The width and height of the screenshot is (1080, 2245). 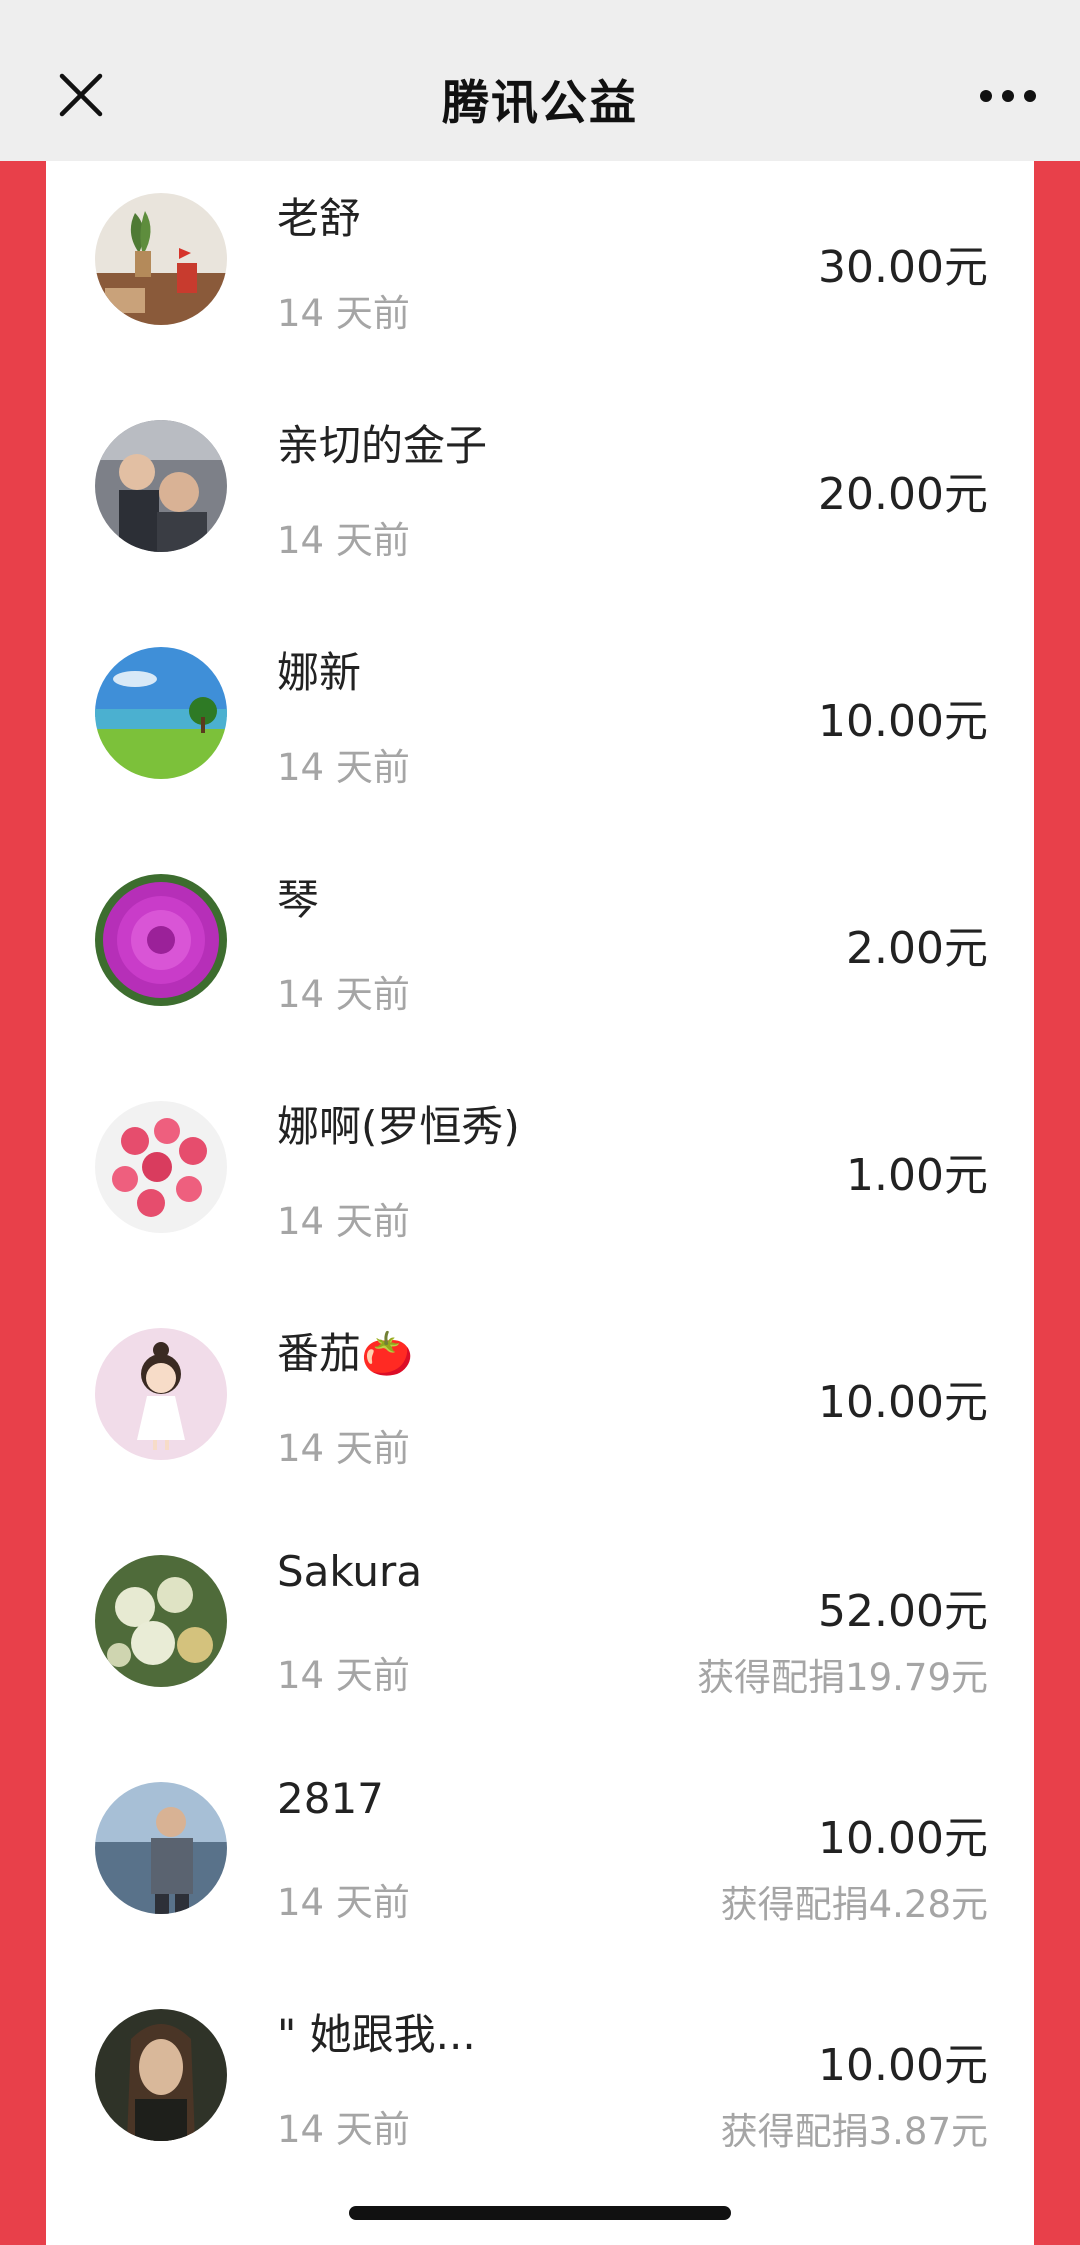 What do you see at coordinates (903, 1611) in the screenshot?
I see `donation-amount: 52.00元` at bounding box center [903, 1611].